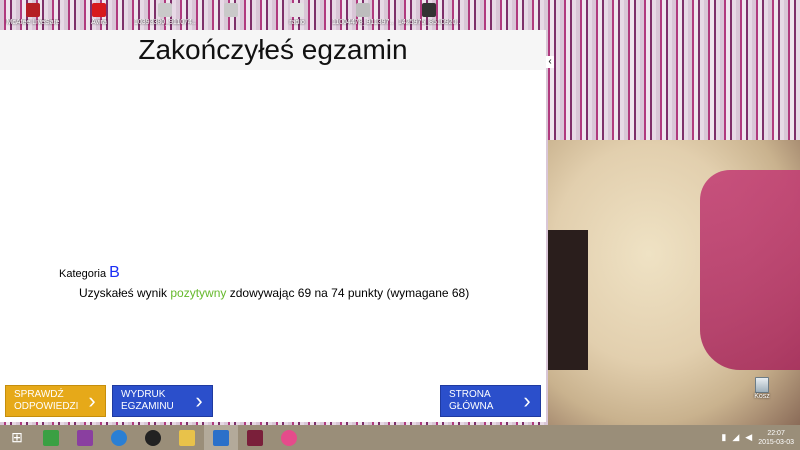 Image resolution: width=800 pixels, height=450 pixels. I want to click on pictures-icon, so click(85, 437).